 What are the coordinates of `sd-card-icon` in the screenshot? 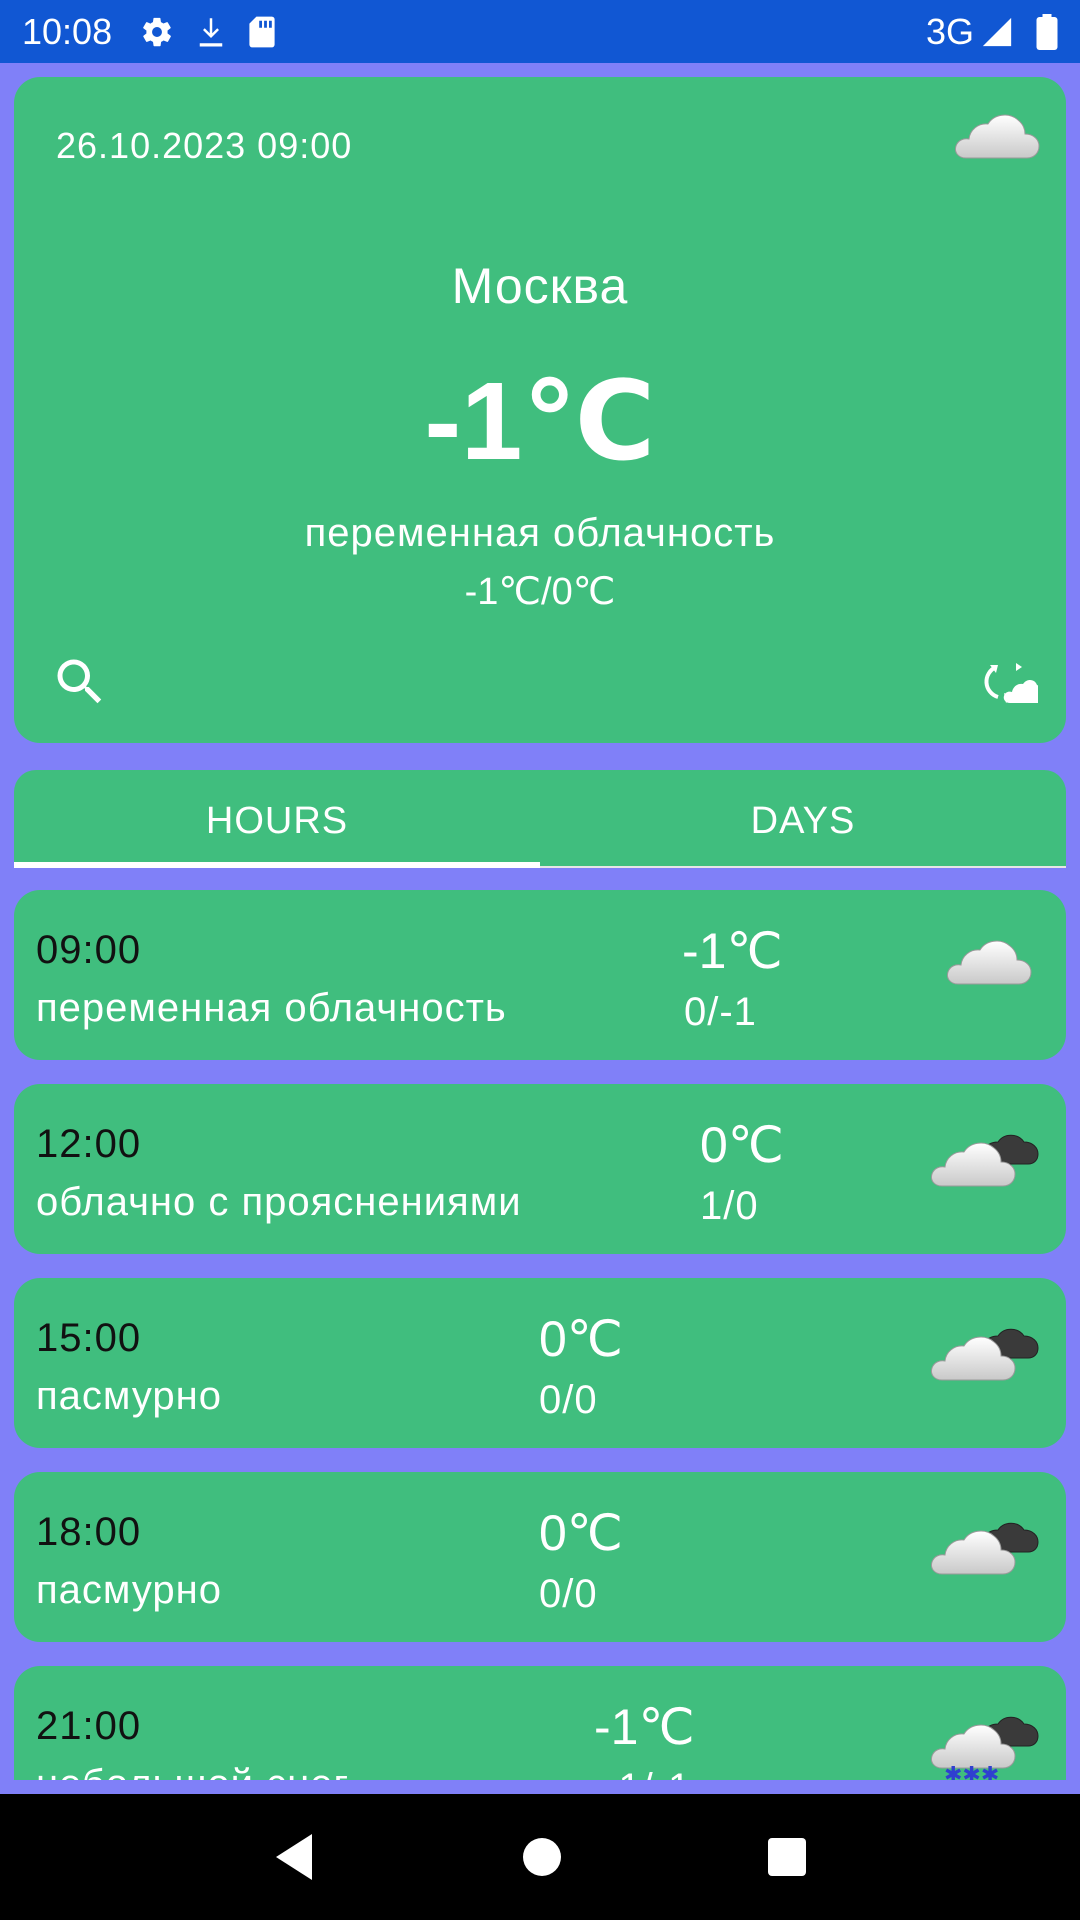 It's located at (262, 32).